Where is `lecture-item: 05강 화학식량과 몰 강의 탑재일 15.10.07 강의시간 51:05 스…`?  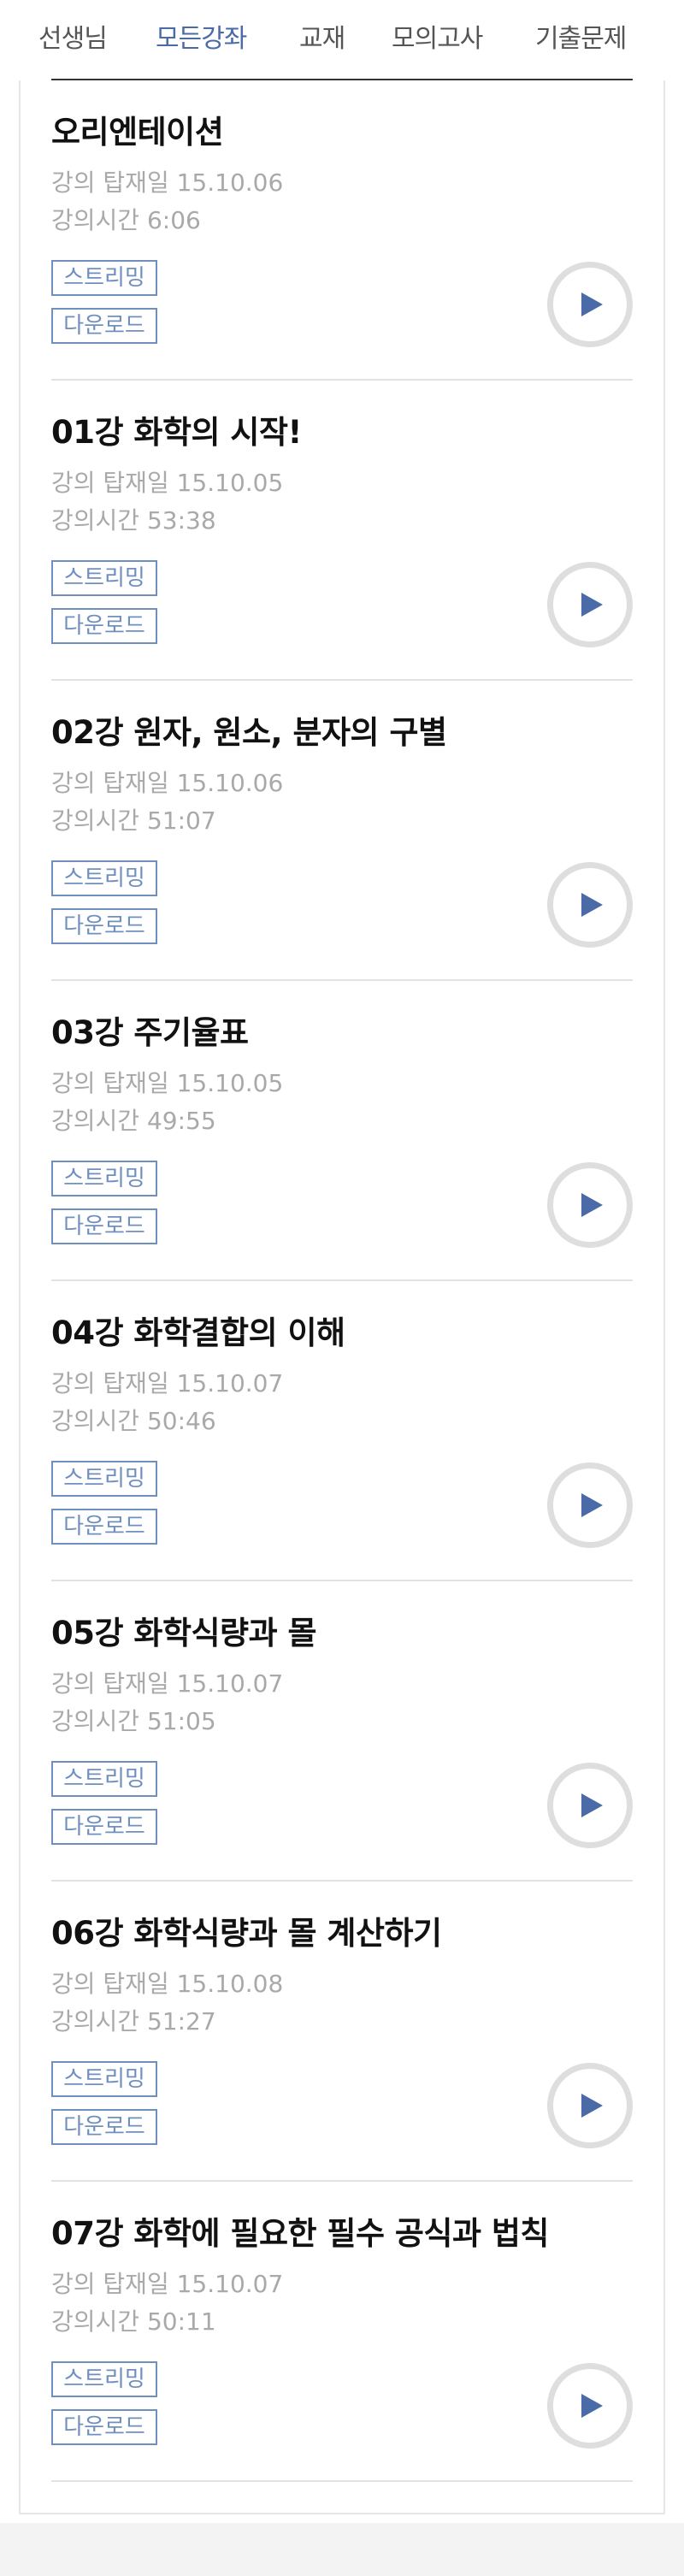
lecture-item: 05강 화학식량과 몰 강의 탑재일 15.10.07 강의시간 51:05 스… is located at coordinates (342, 1731).